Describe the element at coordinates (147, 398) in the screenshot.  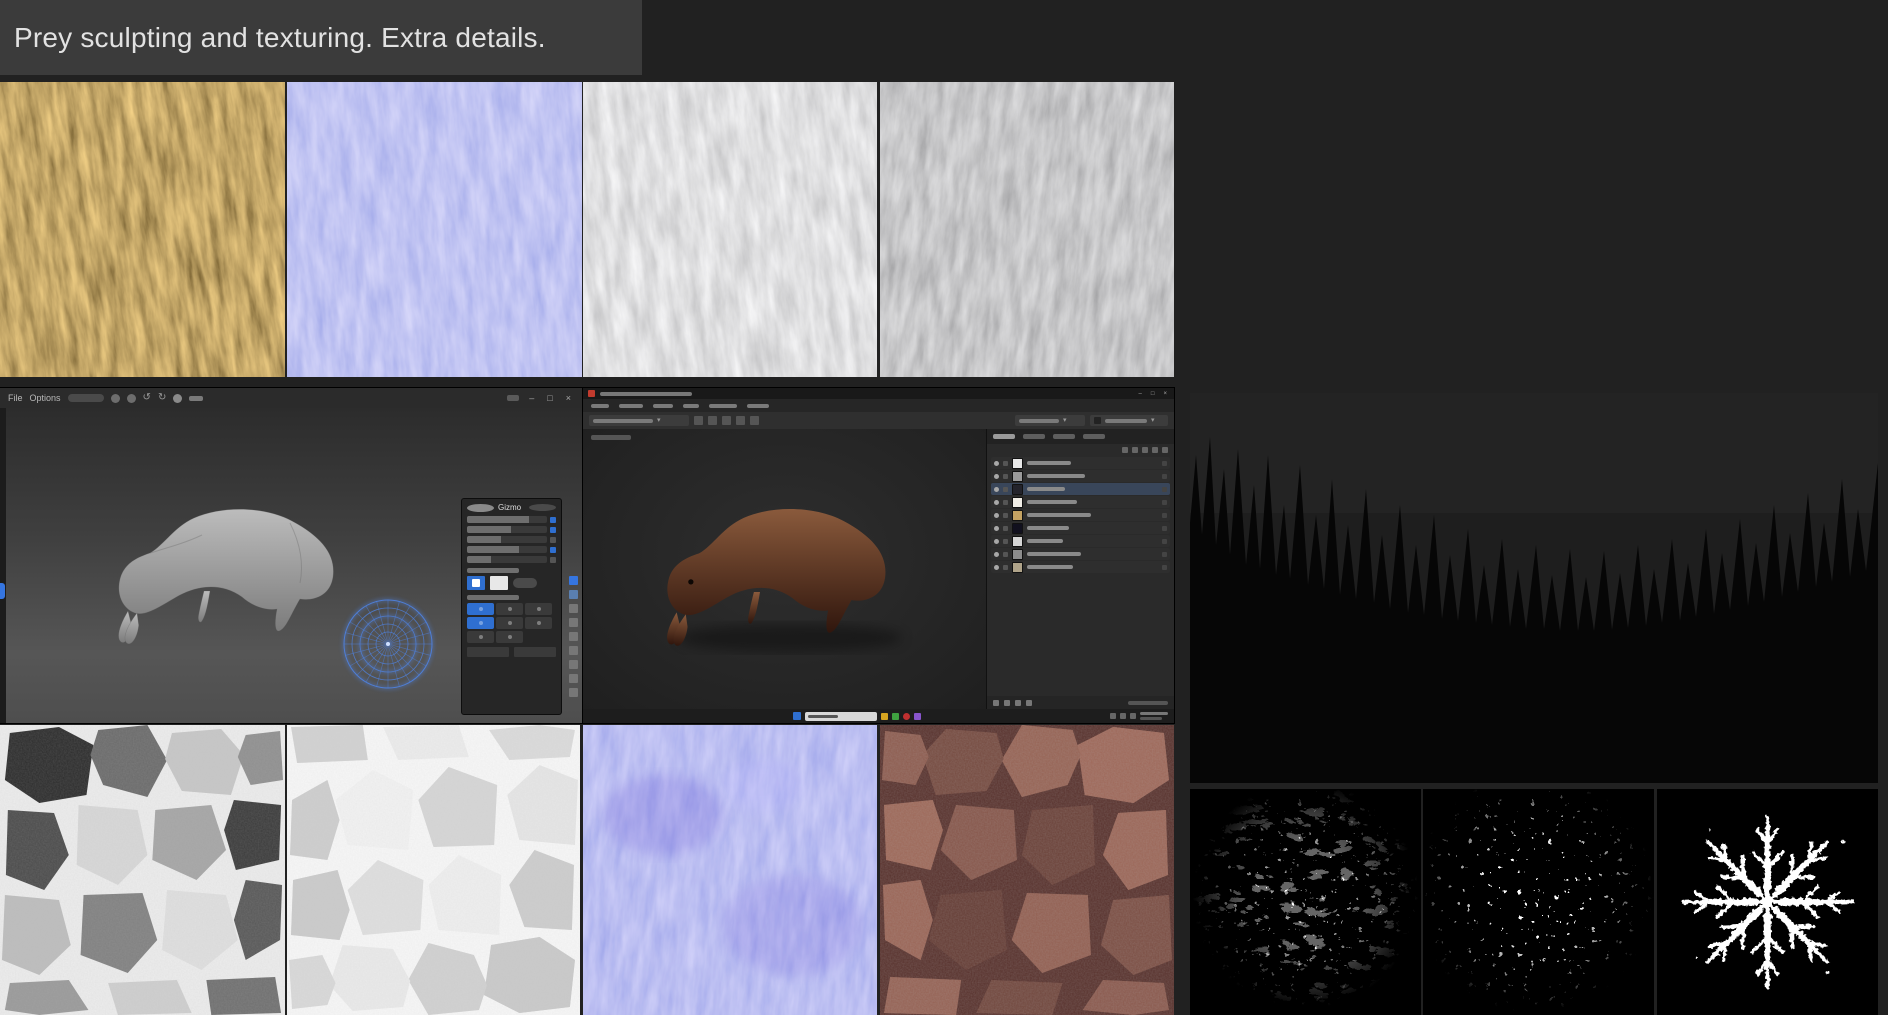
I see `undo-icon: ↺` at that location.